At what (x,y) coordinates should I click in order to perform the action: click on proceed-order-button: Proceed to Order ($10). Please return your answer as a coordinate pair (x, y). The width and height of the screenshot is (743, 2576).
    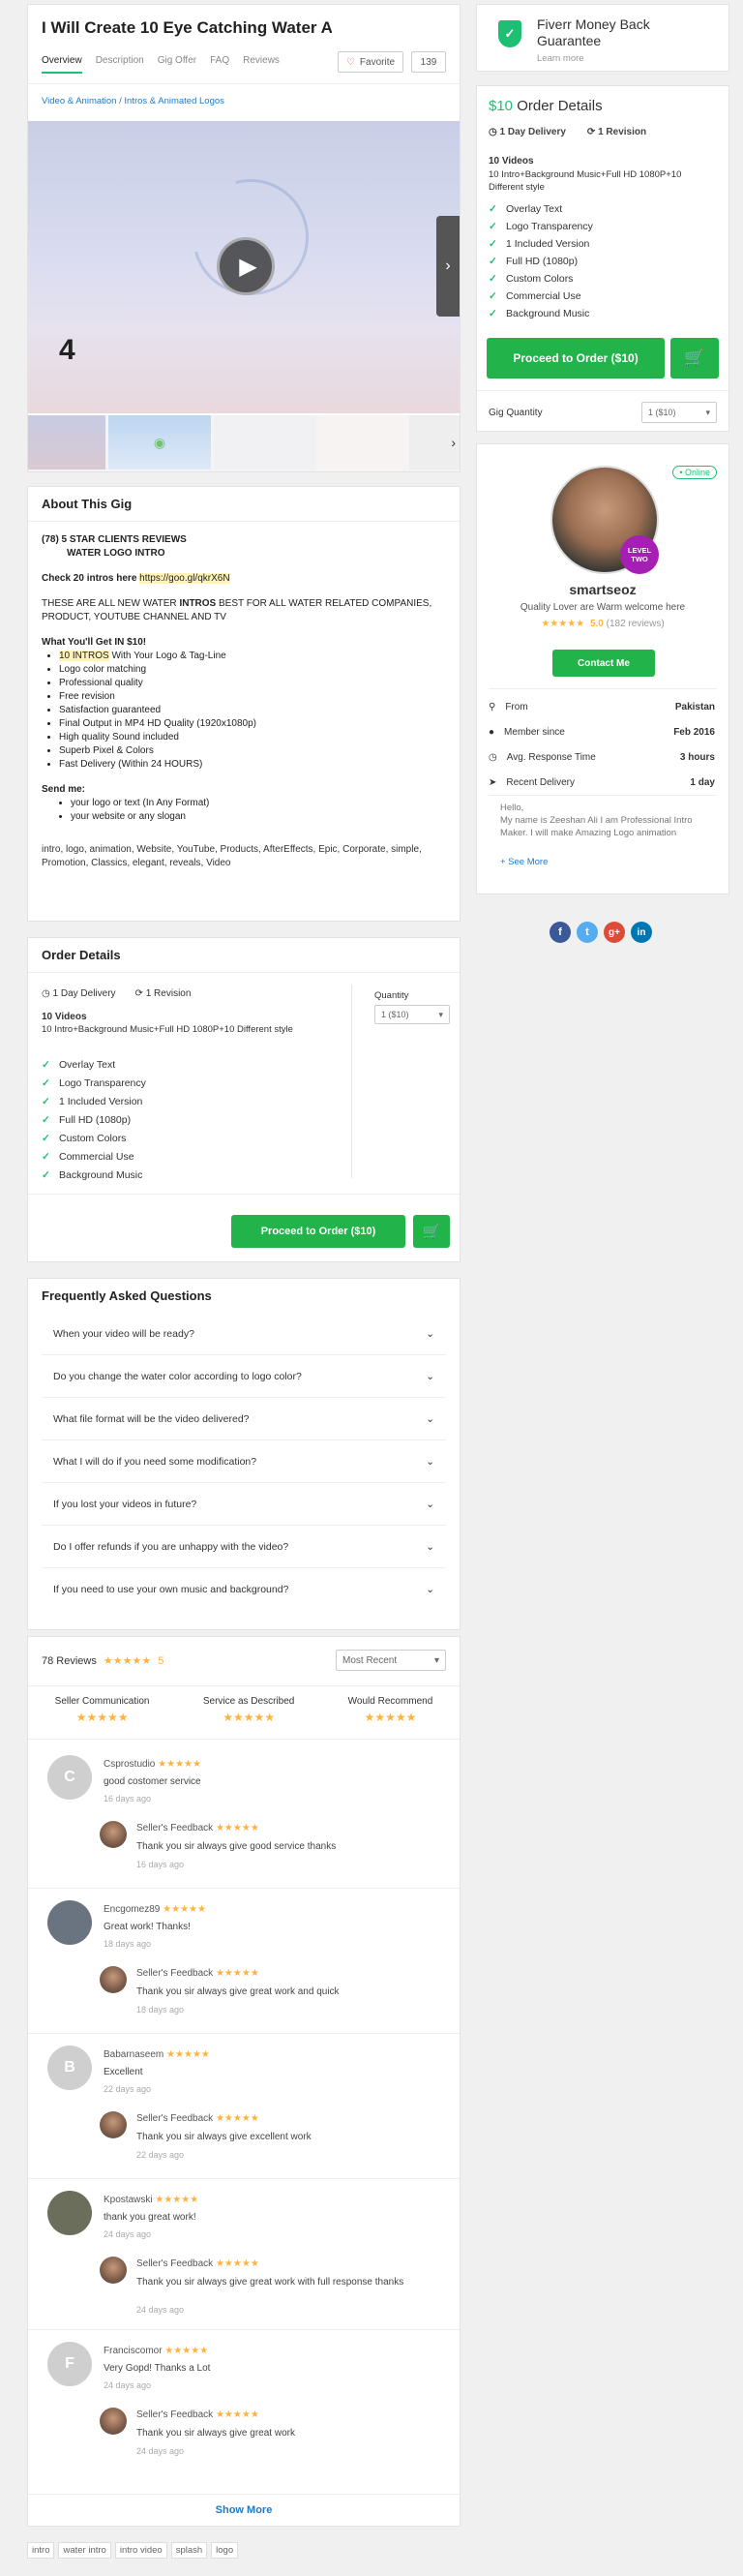
    Looking at the image, I should click on (318, 1232).